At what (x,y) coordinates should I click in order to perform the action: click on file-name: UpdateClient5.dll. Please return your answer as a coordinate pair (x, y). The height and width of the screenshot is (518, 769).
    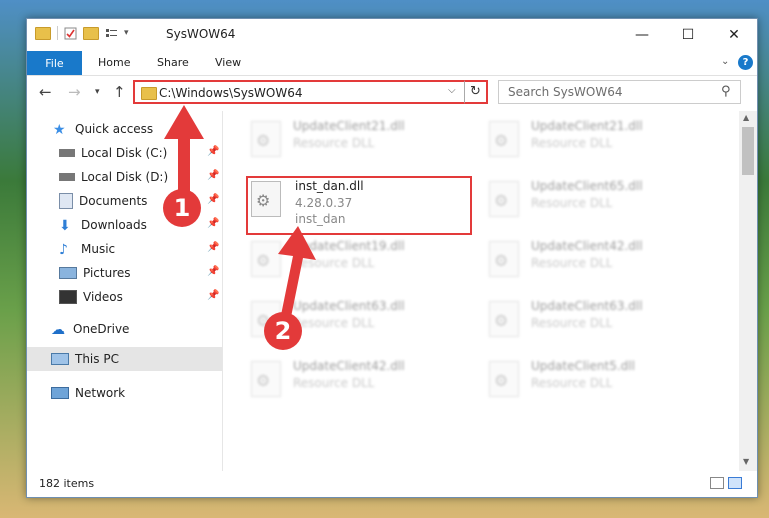
    Looking at the image, I should click on (583, 366).